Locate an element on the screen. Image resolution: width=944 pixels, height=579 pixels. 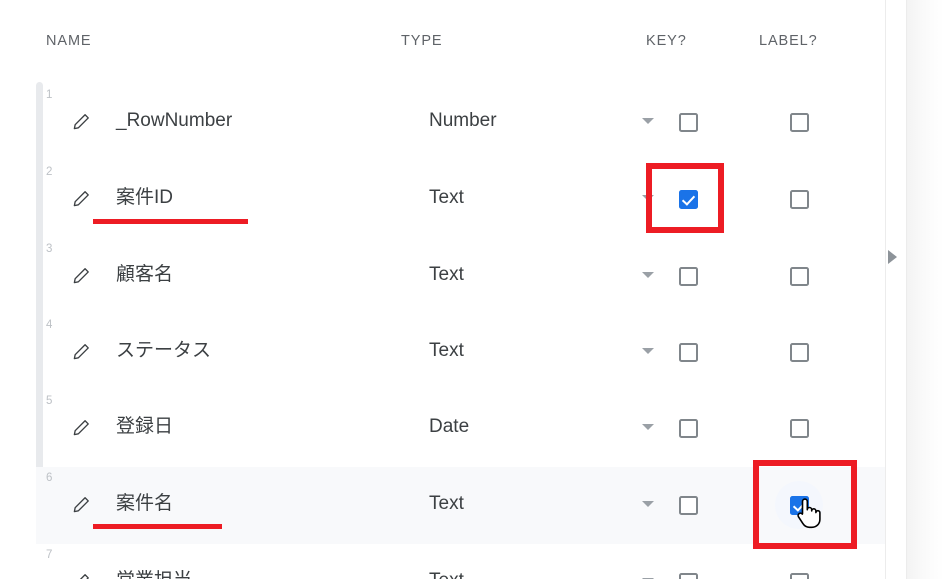
table-row: 6 案件名 Text is located at coordinates (460, 505).